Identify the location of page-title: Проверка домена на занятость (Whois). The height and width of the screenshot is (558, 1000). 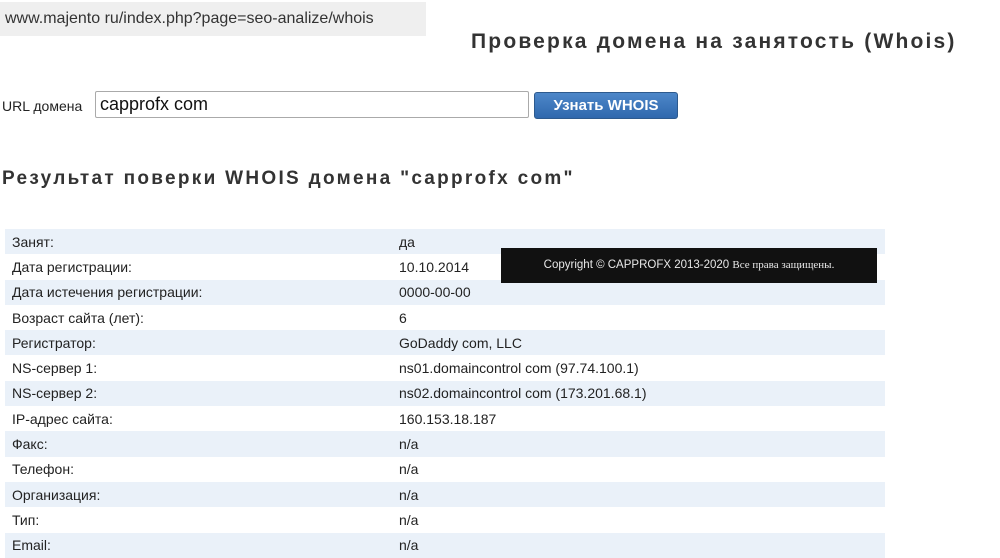
(714, 41).